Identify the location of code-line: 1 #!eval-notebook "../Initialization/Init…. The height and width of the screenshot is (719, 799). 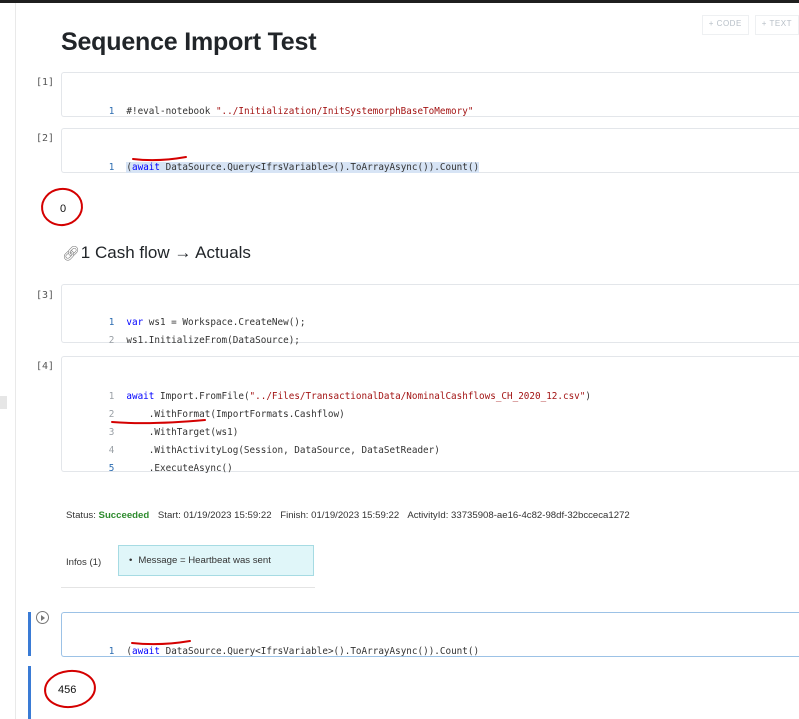
(268, 101).